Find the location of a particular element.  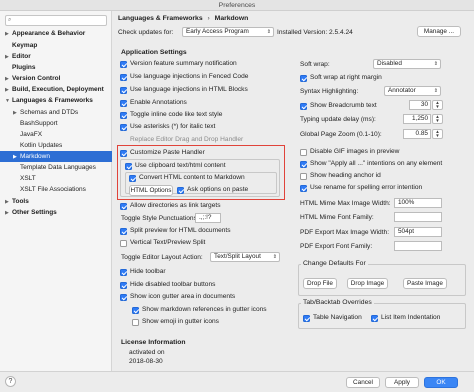

rename-spelling-label: Use rename for spelling error intention is located at coordinates (366, 187).